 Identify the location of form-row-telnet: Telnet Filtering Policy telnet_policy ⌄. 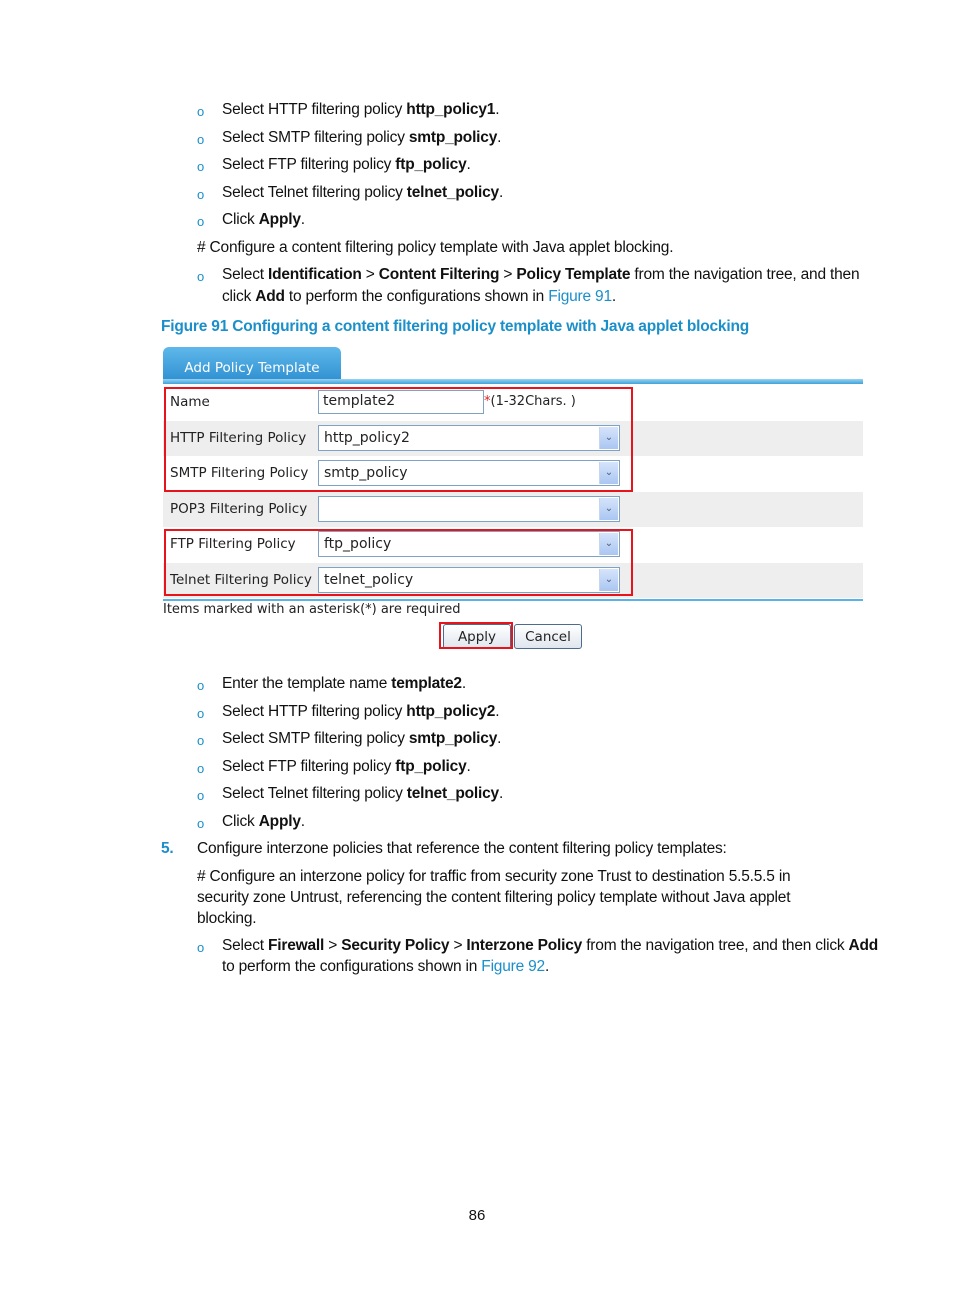
(513, 580).